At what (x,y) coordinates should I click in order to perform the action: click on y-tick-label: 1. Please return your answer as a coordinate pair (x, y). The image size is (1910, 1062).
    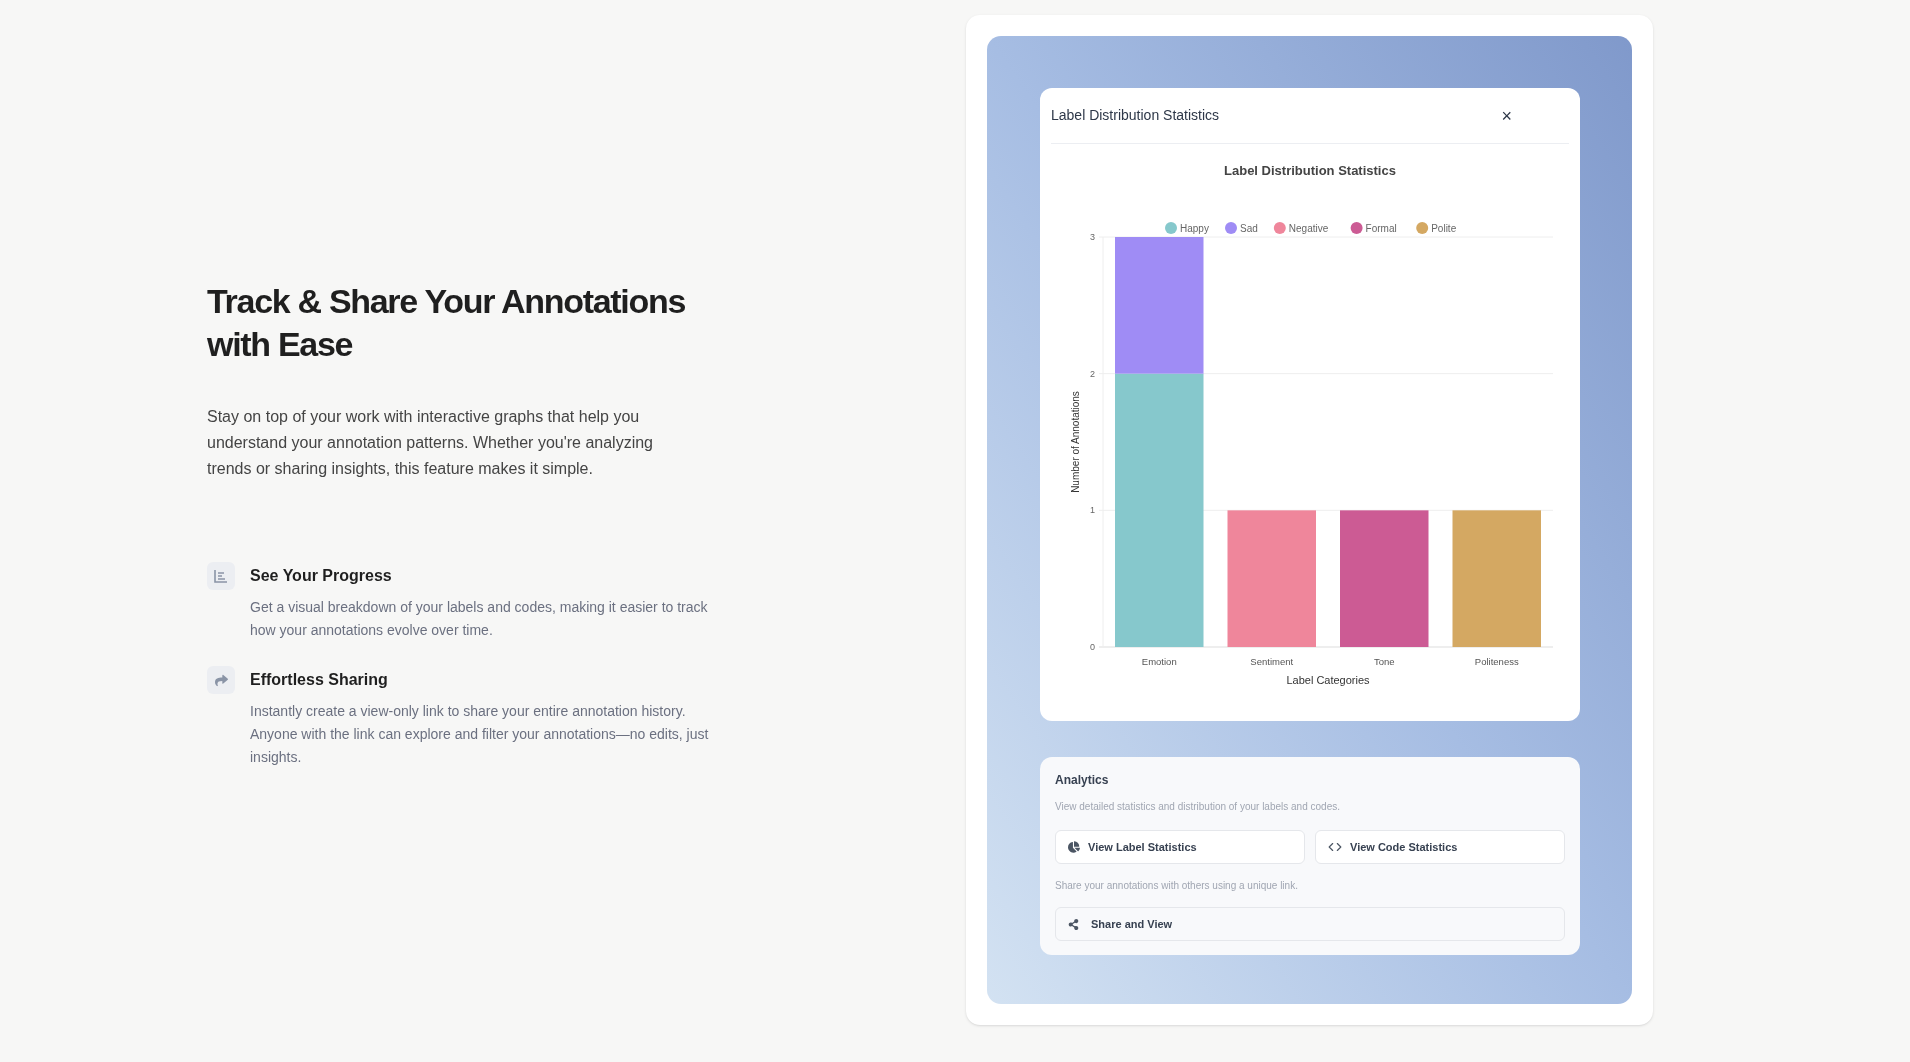
    Looking at the image, I should click on (1092, 510).